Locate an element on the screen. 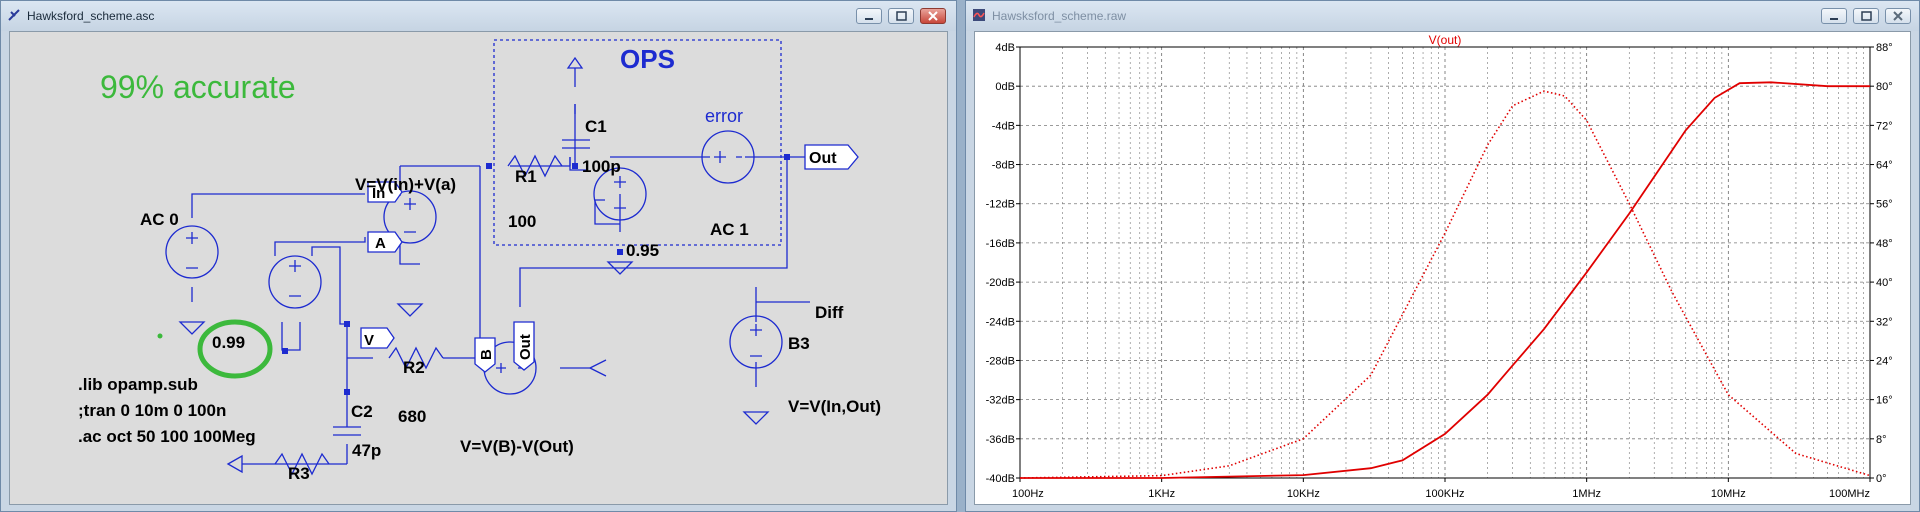  y-right-tick-label: 80° is located at coordinates (1884, 87).